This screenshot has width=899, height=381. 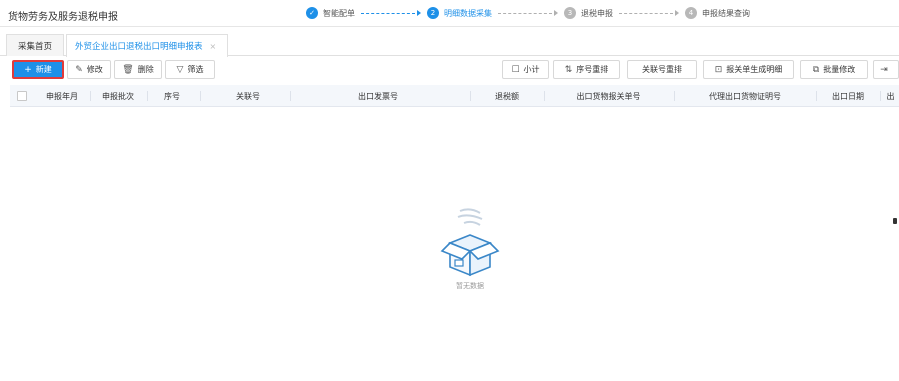 I want to click on button-label: 关联号重排, so click(x=662, y=69).